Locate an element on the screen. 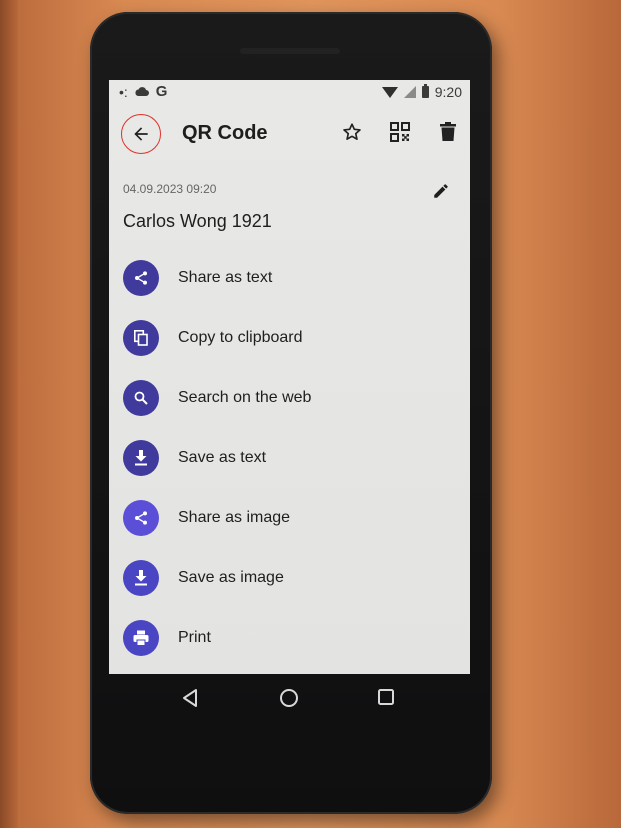 The height and width of the screenshot is (828, 621). page-title: QR Code is located at coordinates (225, 133).